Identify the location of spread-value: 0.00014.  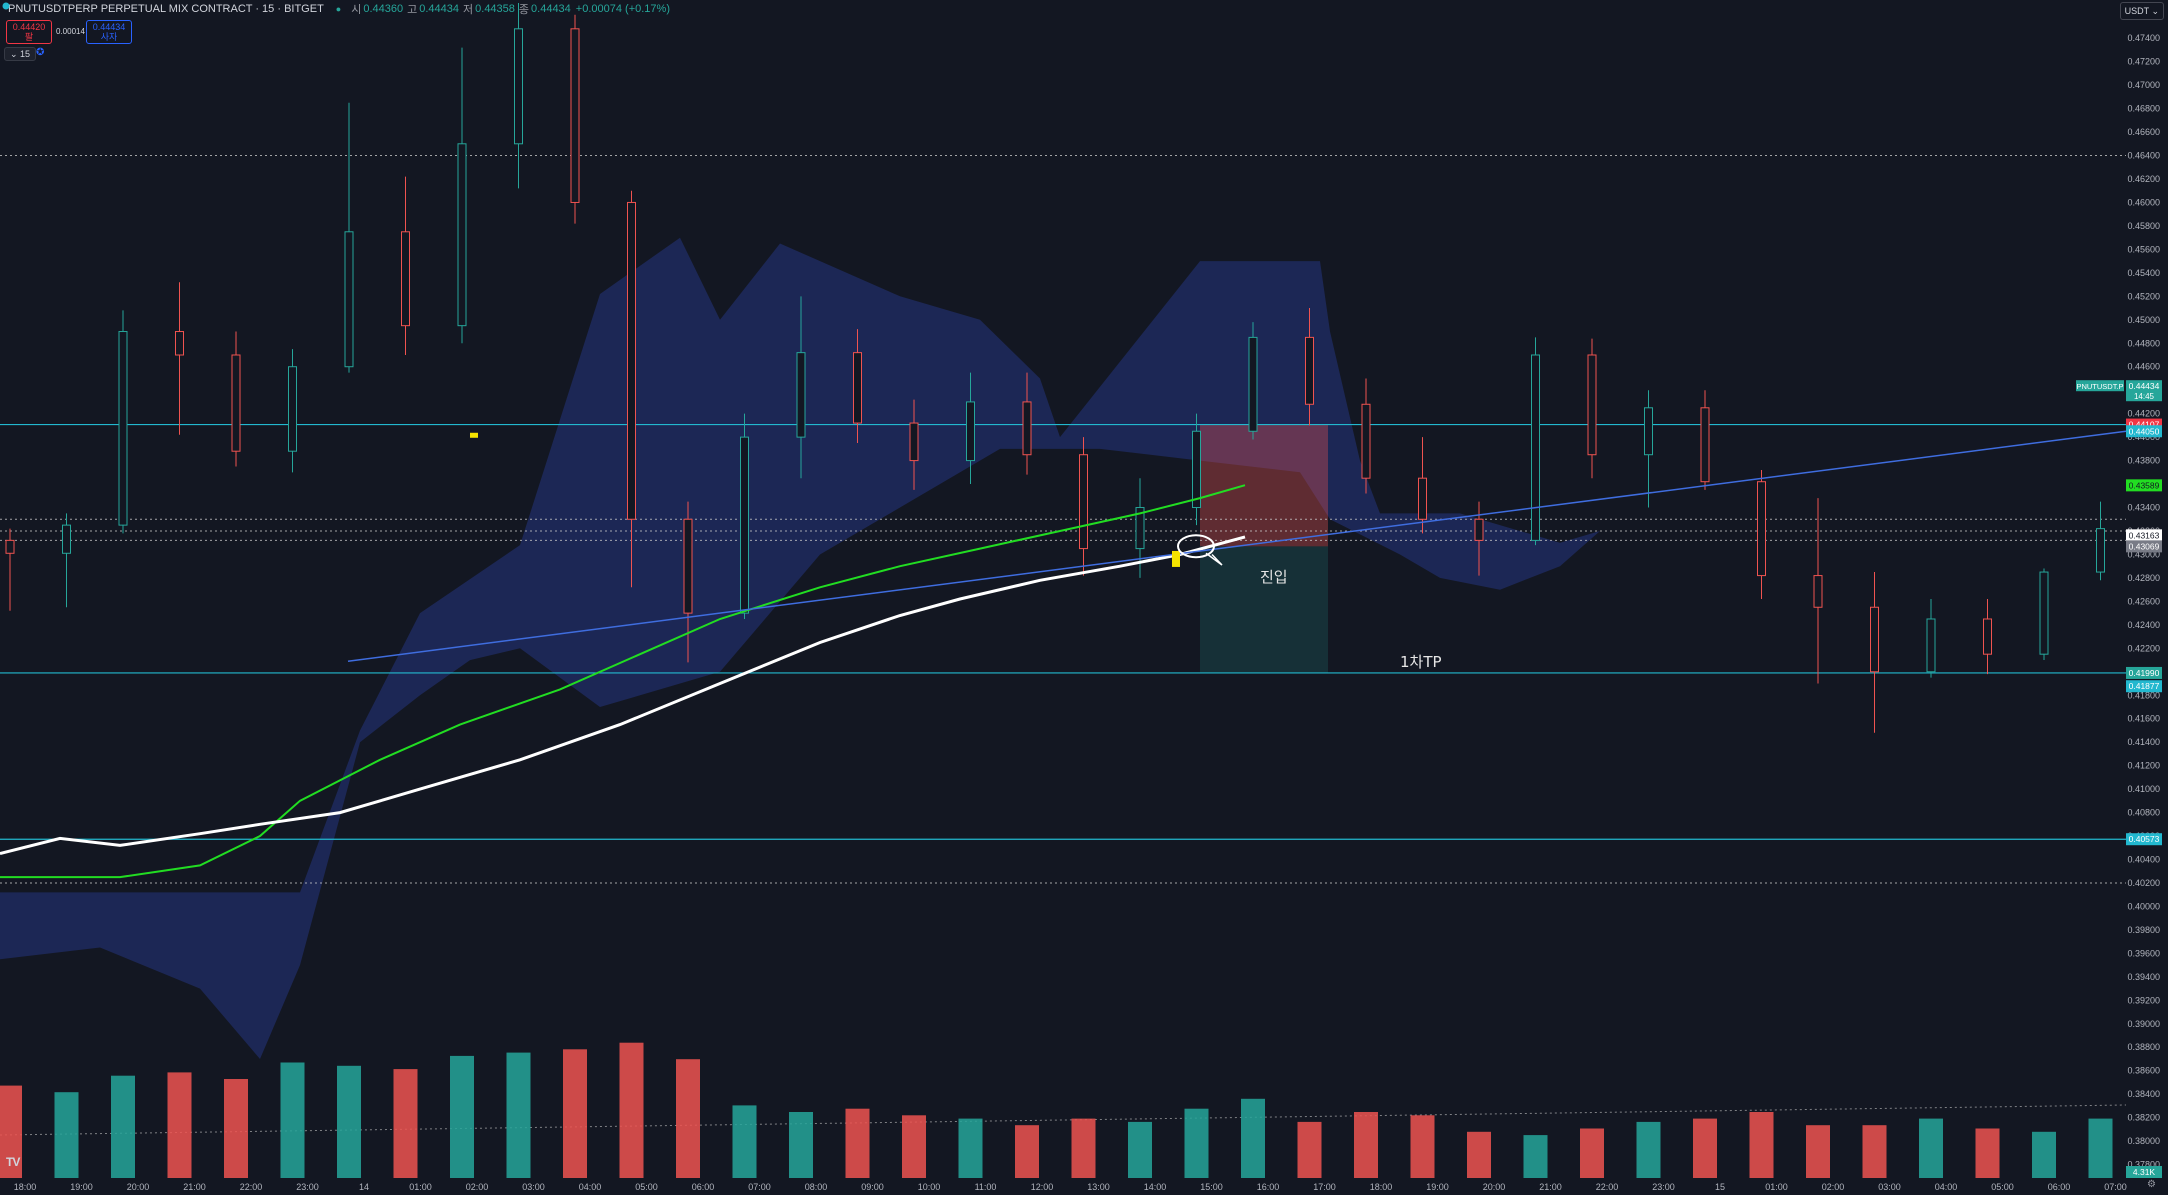
(70, 31).